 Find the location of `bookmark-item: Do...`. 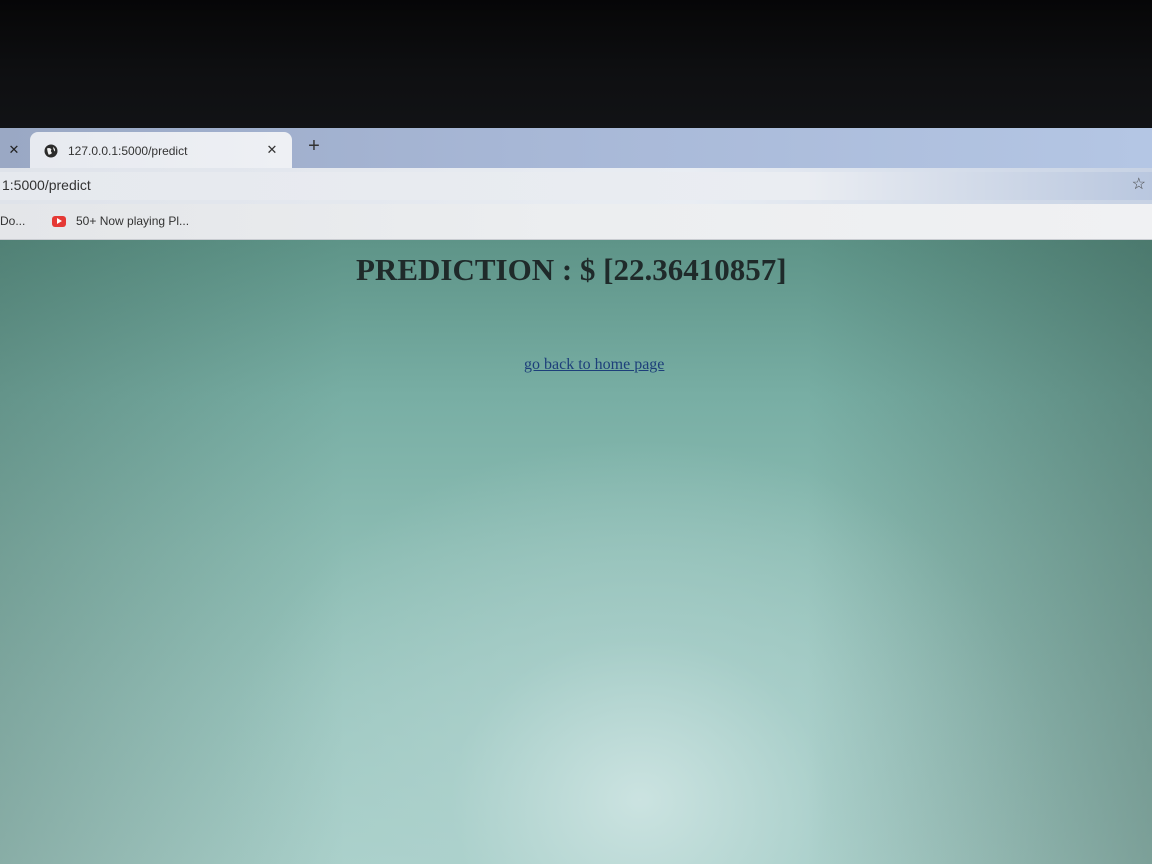

bookmark-item: Do... is located at coordinates (12, 221).